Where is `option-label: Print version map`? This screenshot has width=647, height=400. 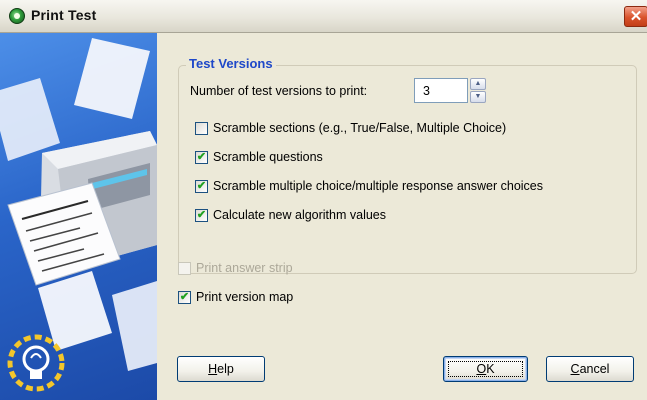 option-label: Print version map is located at coordinates (245, 297).